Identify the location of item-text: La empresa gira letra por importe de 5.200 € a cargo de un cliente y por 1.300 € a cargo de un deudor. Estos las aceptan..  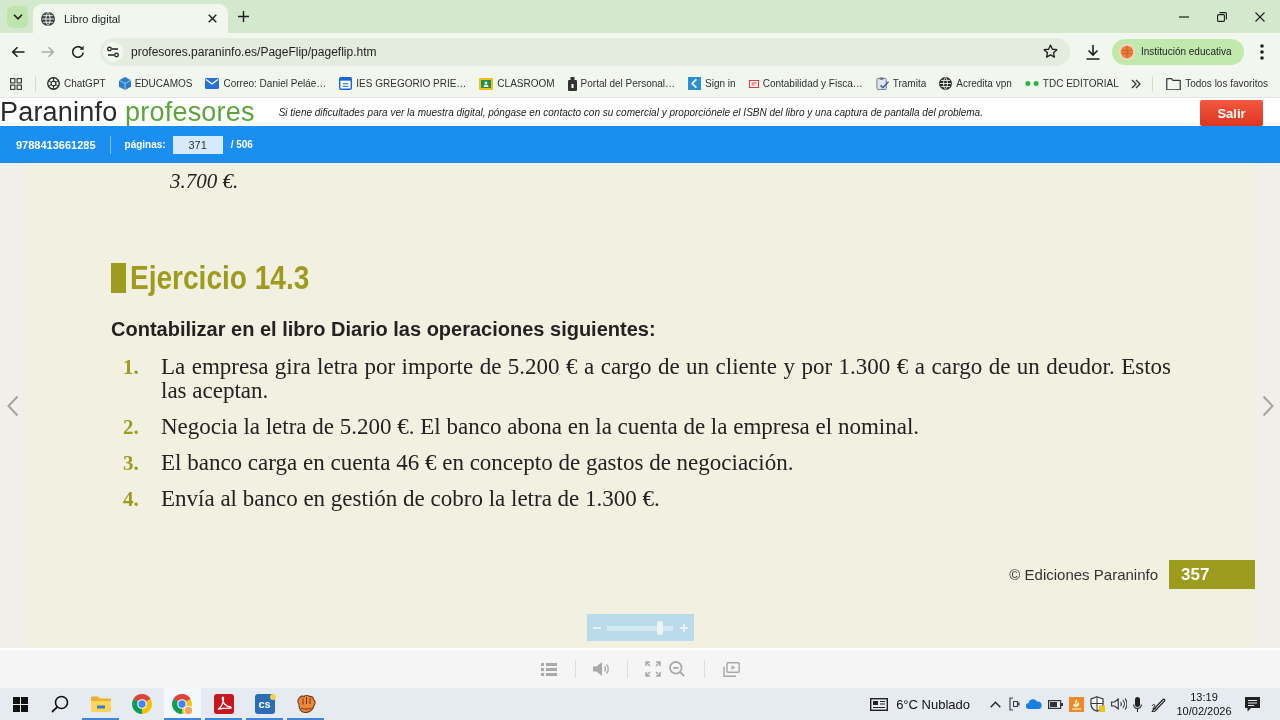
(666, 379).